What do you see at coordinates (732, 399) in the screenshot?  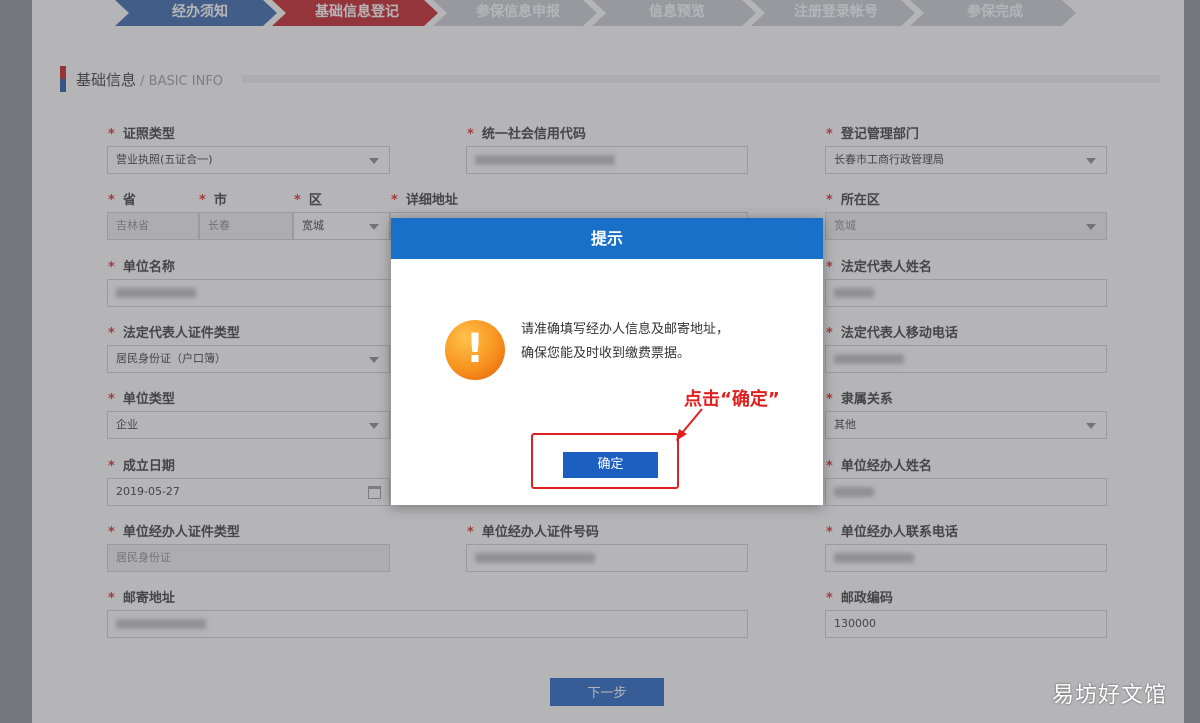 I see `annotation-callout: 点击“确定”` at bounding box center [732, 399].